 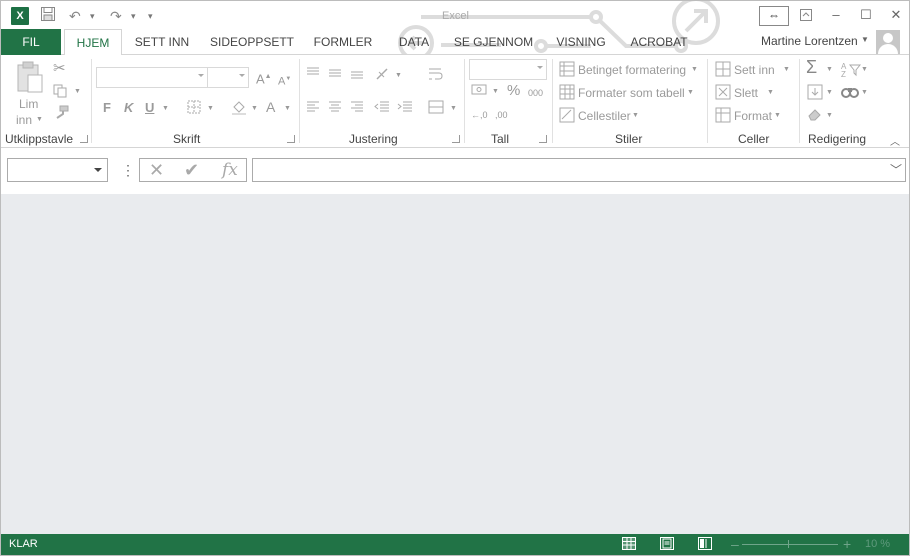 What do you see at coordinates (30, 80) in the screenshot?
I see `paste-icon` at bounding box center [30, 80].